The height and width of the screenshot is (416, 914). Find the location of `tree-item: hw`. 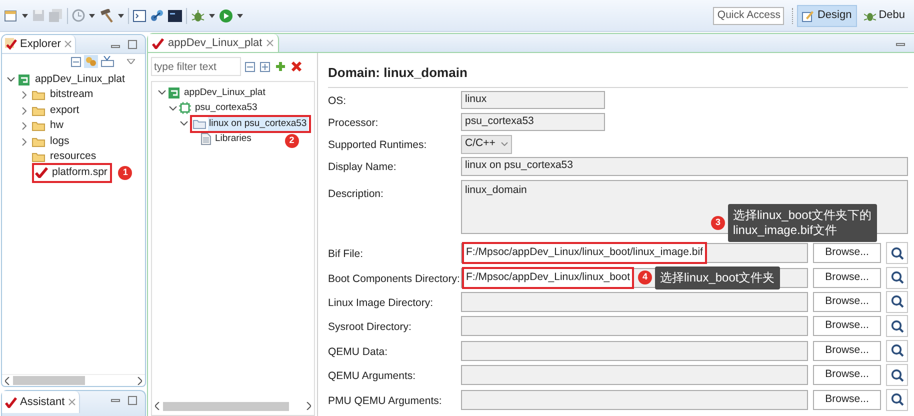

tree-item: hw is located at coordinates (57, 126).